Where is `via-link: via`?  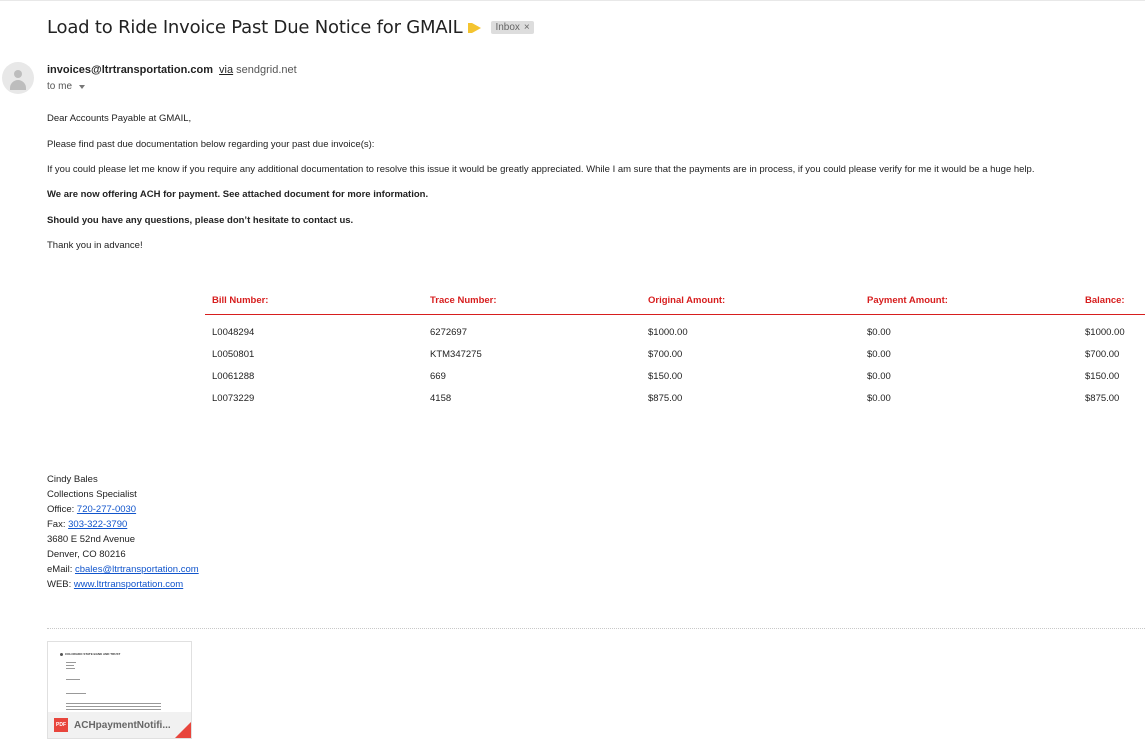 via-link: via is located at coordinates (226, 70).